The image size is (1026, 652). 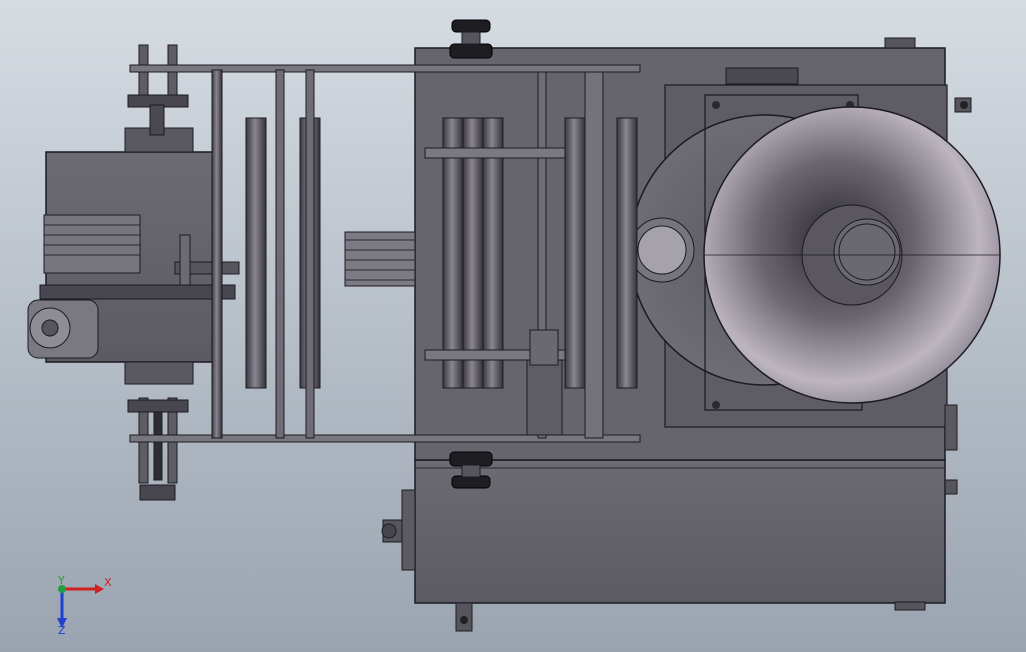 I want to click on left-rollers, so click(x=266, y=254).